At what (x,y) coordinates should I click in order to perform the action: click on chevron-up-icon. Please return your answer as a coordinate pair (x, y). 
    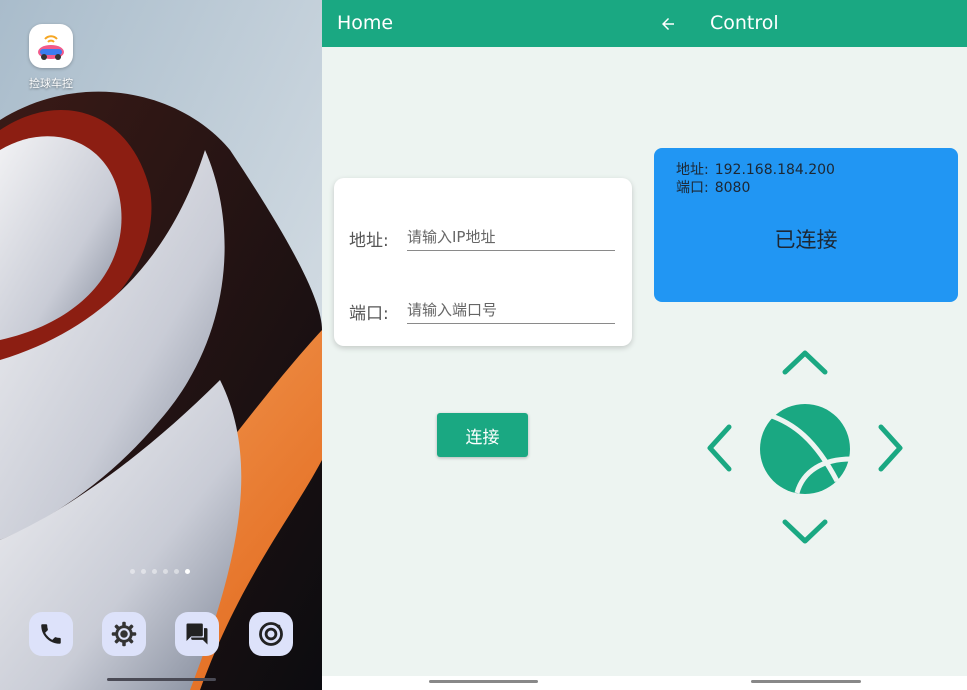
    Looking at the image, I should click on (805, 362).